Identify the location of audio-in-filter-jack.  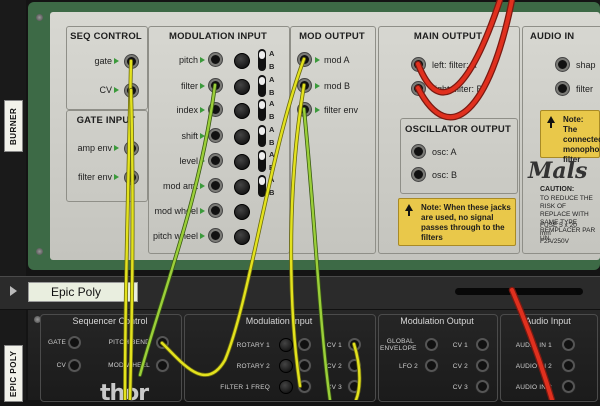
(562, 88).